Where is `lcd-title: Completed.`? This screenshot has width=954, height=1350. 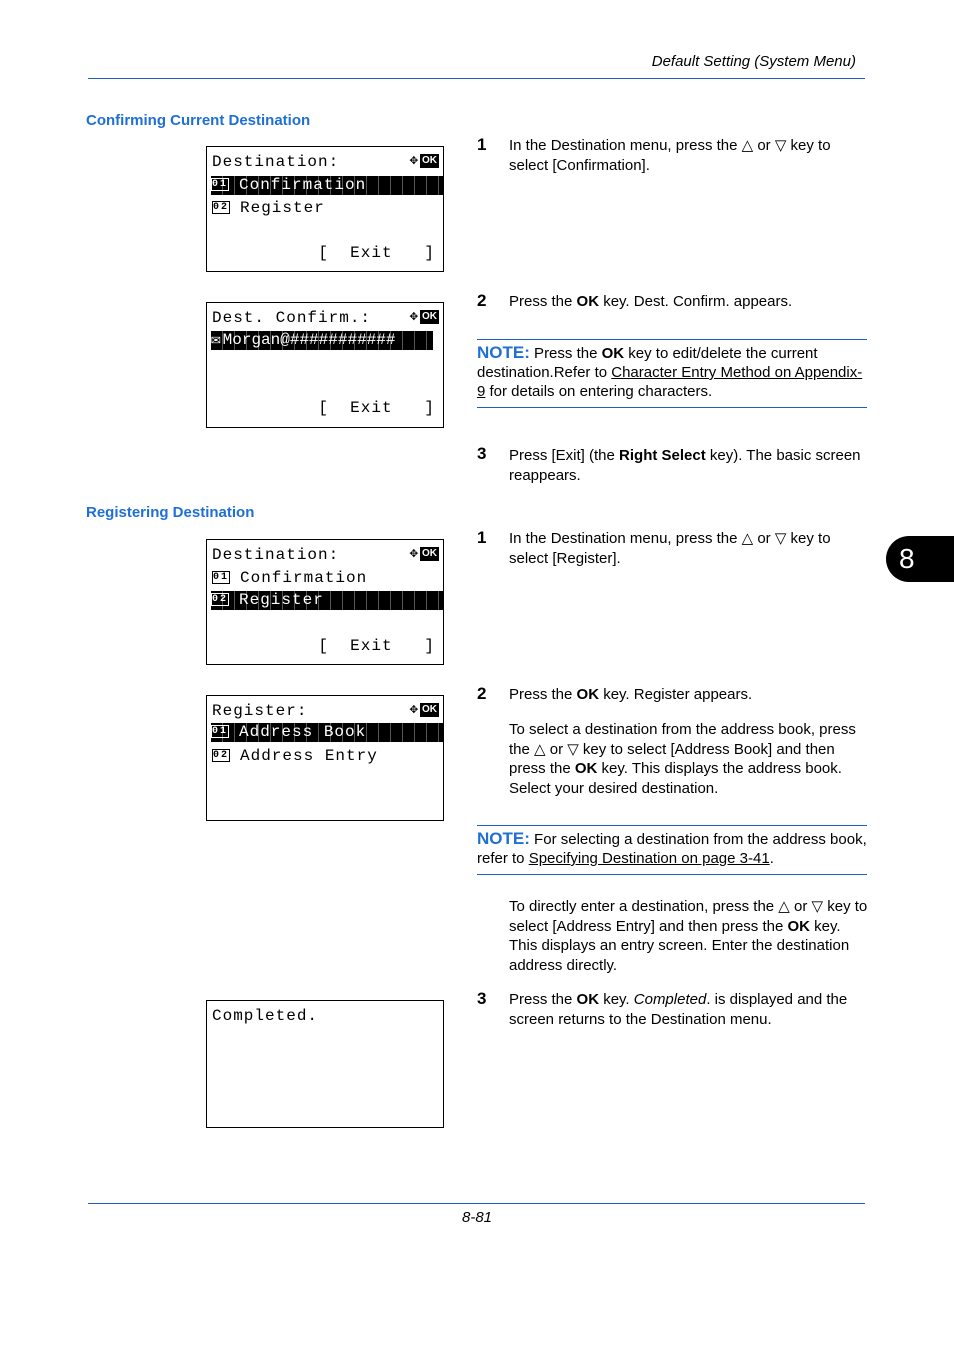 lcd-title: Completed. is located at coordinates (265, 1016).